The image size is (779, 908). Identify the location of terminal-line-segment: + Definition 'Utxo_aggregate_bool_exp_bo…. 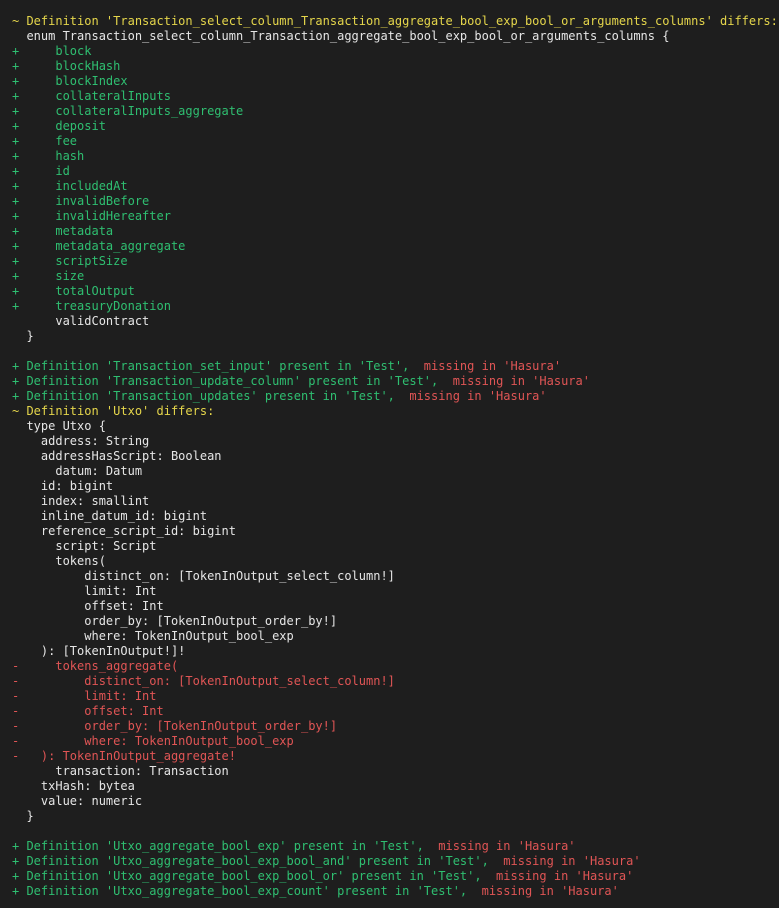
(247, 876).